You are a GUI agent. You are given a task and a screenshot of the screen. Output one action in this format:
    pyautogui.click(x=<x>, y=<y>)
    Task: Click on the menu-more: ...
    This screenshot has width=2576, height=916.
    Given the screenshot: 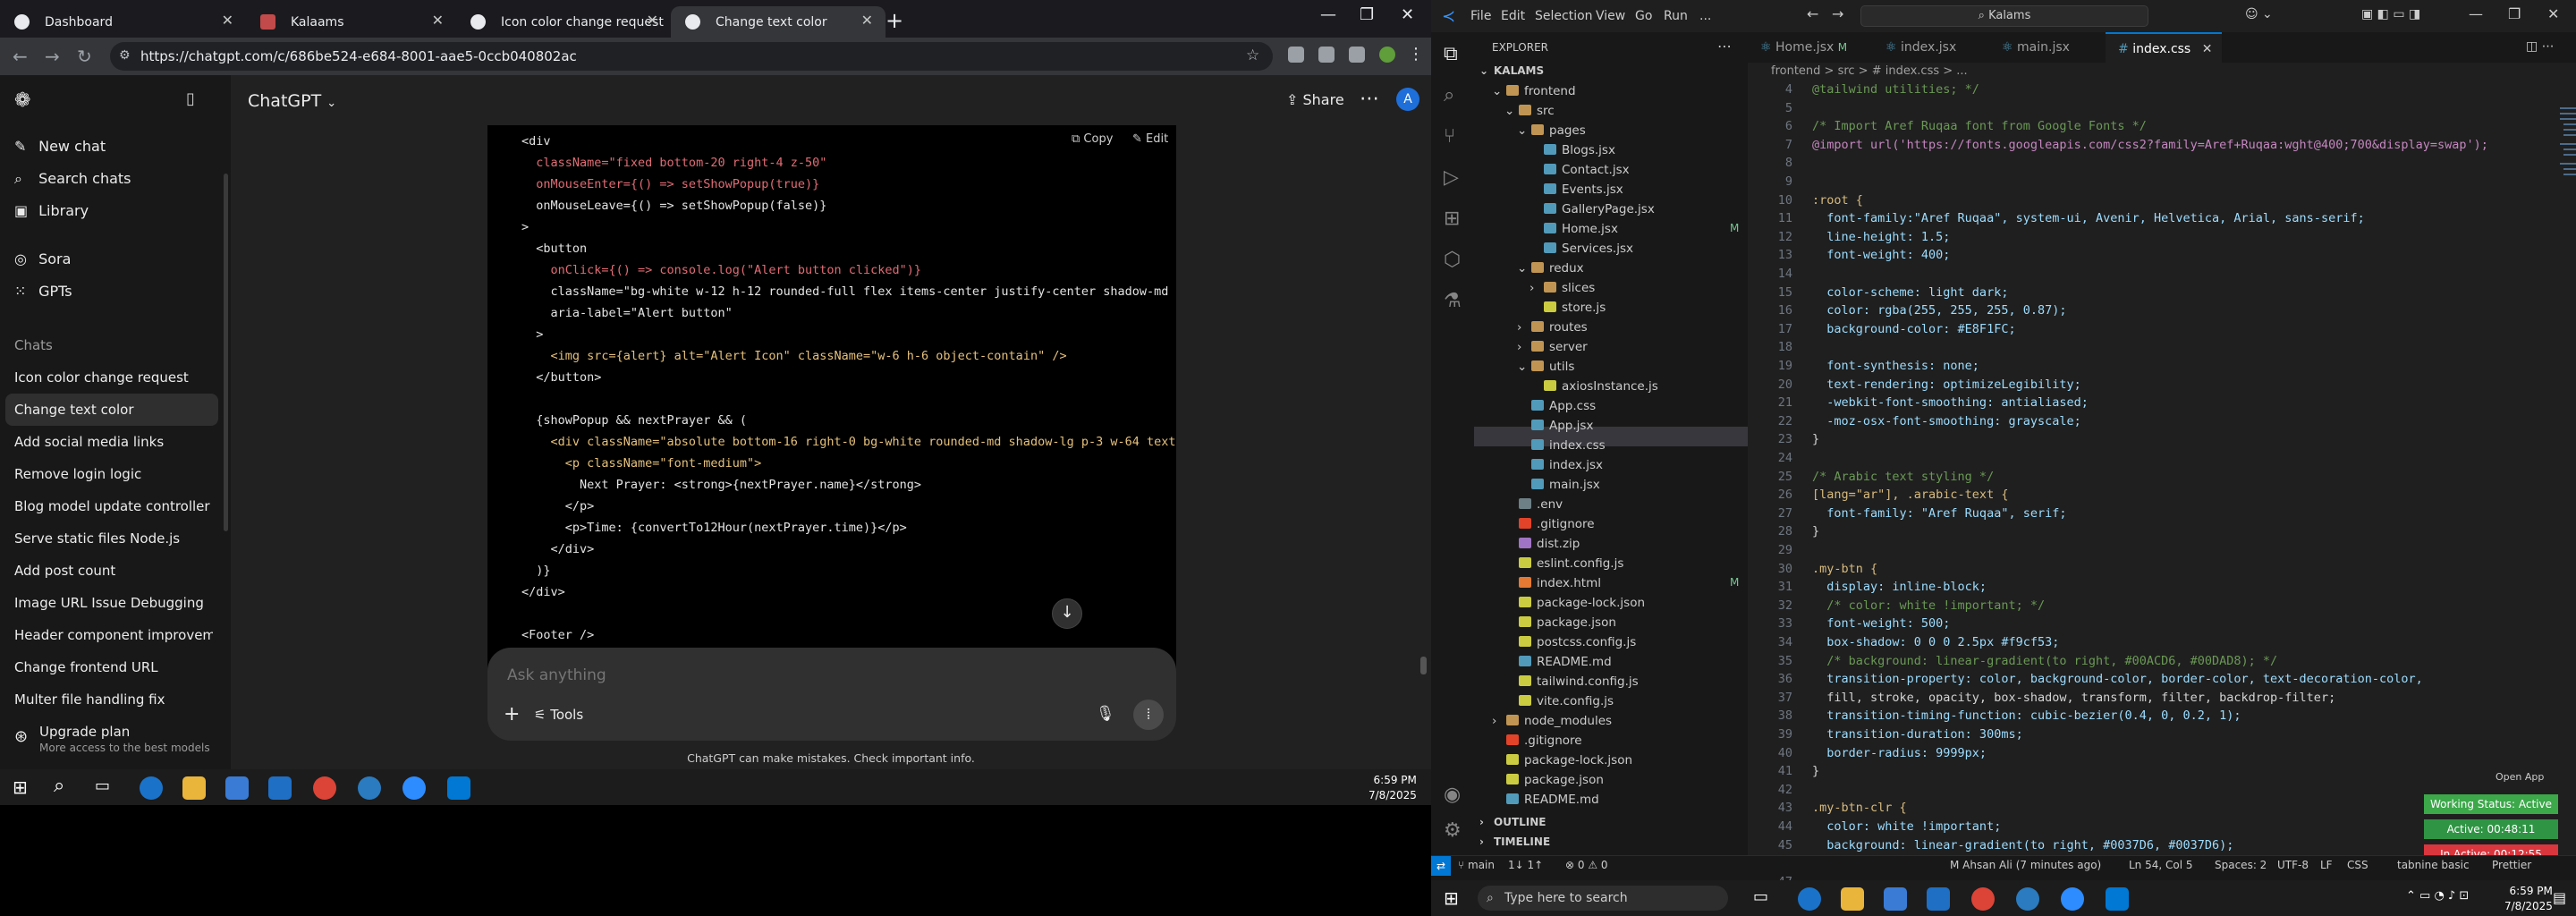 What is the action you would take?
    pyautogui.click(x=1705, y=16)
    